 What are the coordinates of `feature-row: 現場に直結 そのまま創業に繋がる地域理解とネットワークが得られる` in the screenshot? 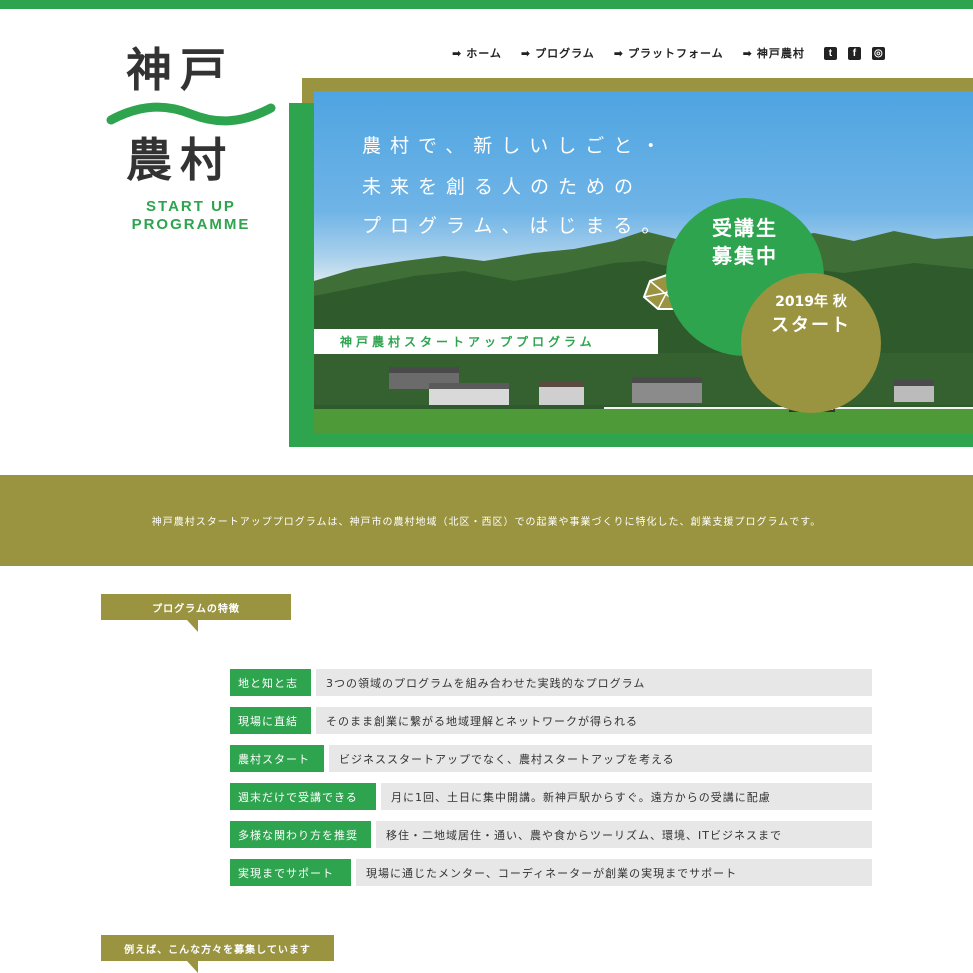 It's located at (551, 720).